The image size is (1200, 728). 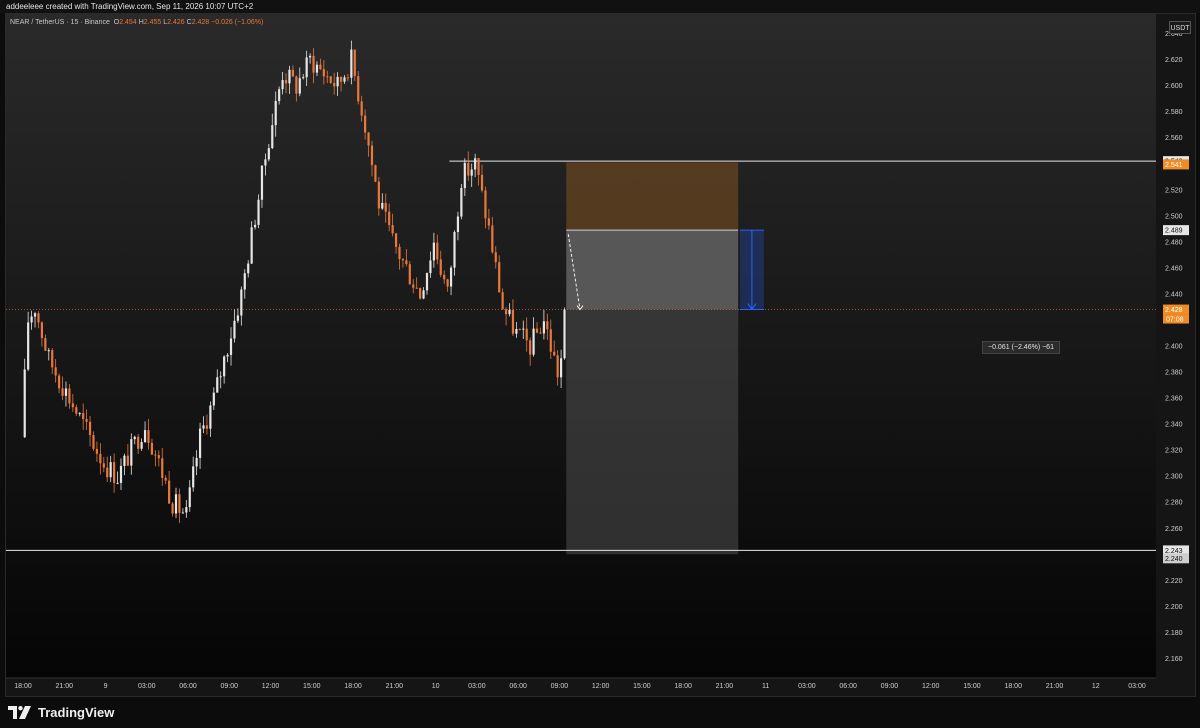 I want to click on time-tick-label: 11, so click(x=765, y=686).